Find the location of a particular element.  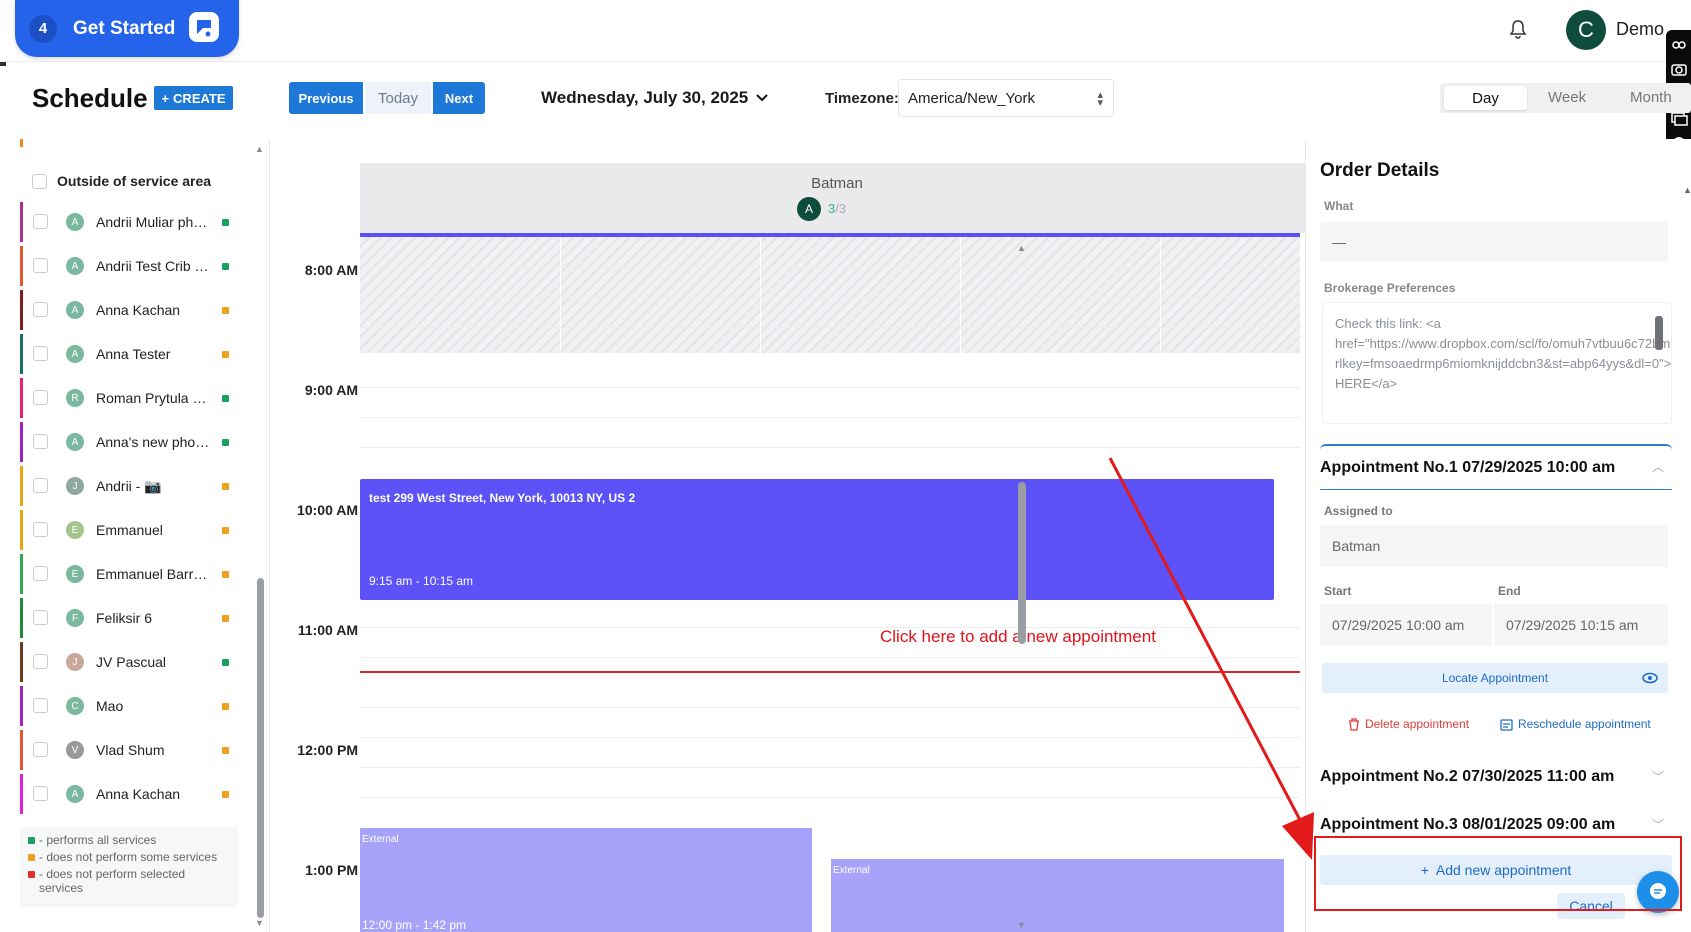

time-label: 8:00 AM is located at coordinates (331, 270).